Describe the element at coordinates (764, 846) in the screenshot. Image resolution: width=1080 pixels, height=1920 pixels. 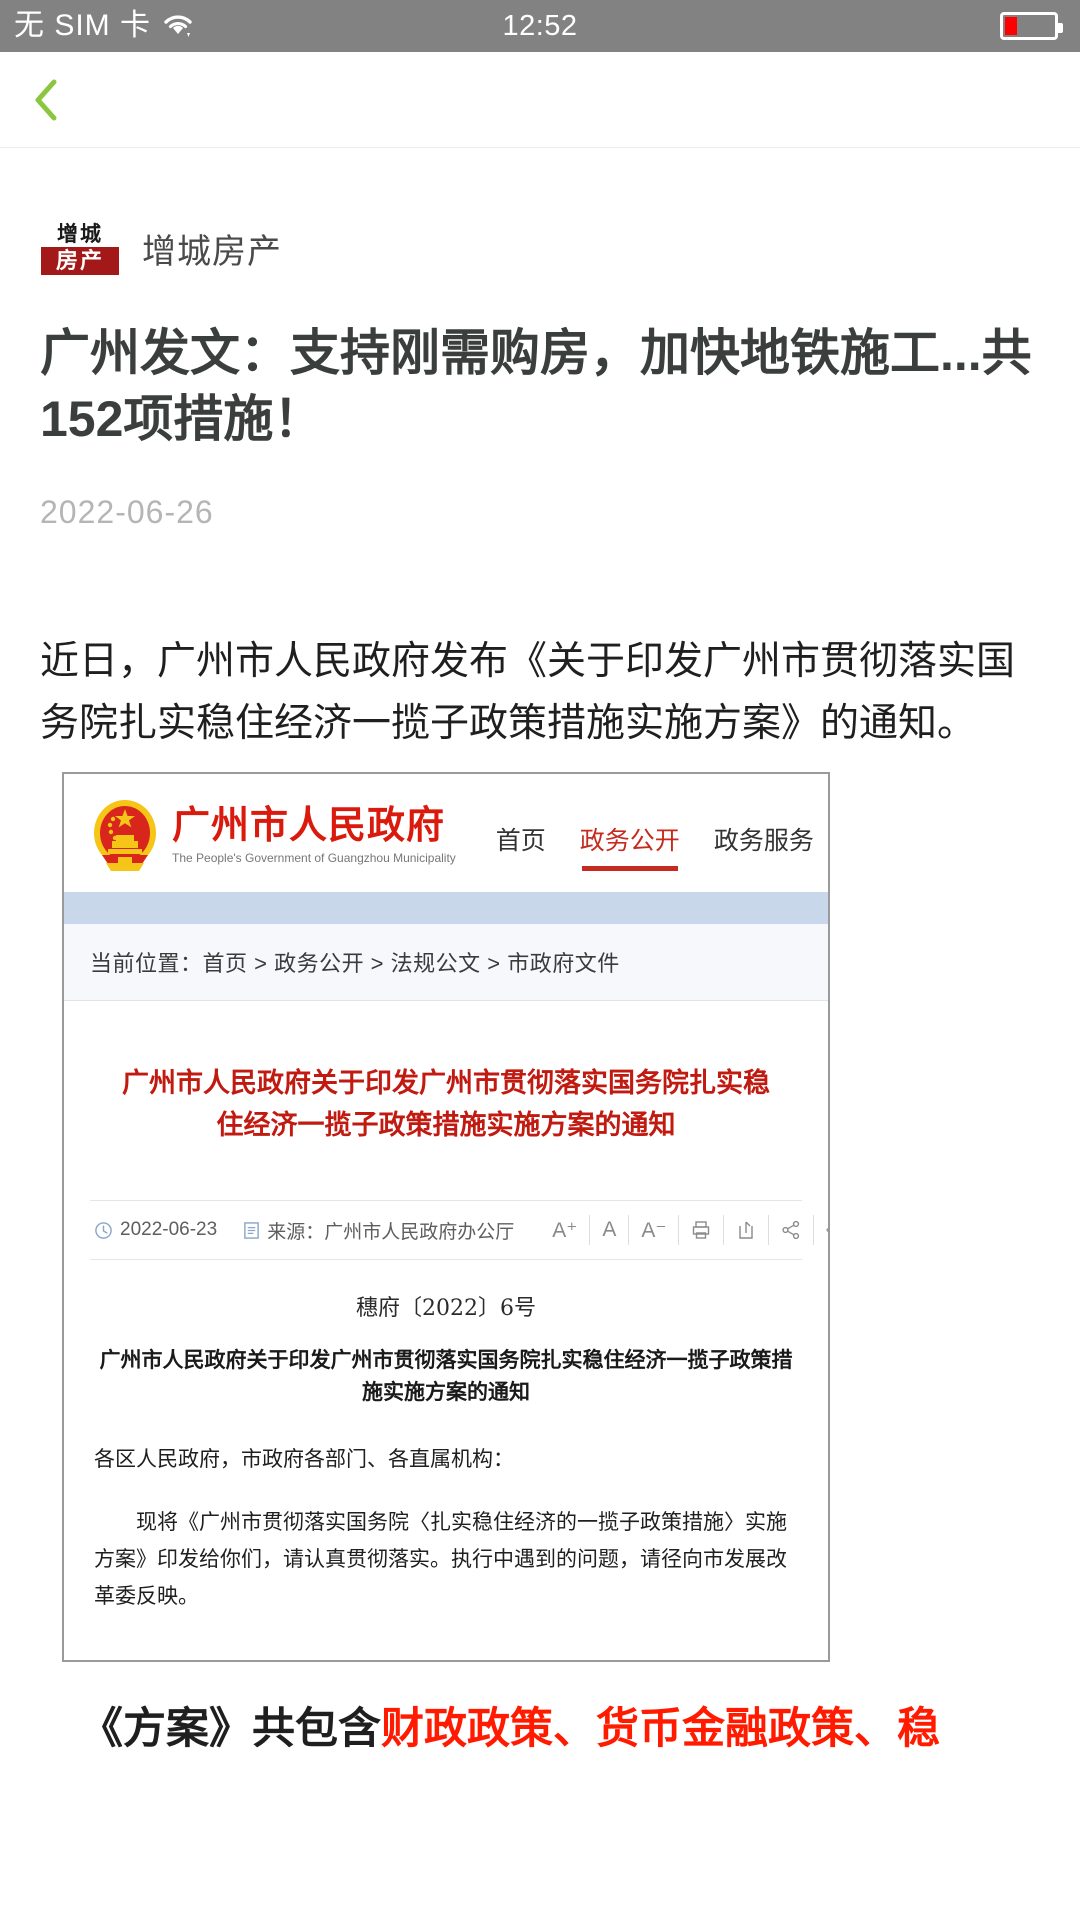
I see `gov-nav-item-affairs-service: 政务服务` at that location.